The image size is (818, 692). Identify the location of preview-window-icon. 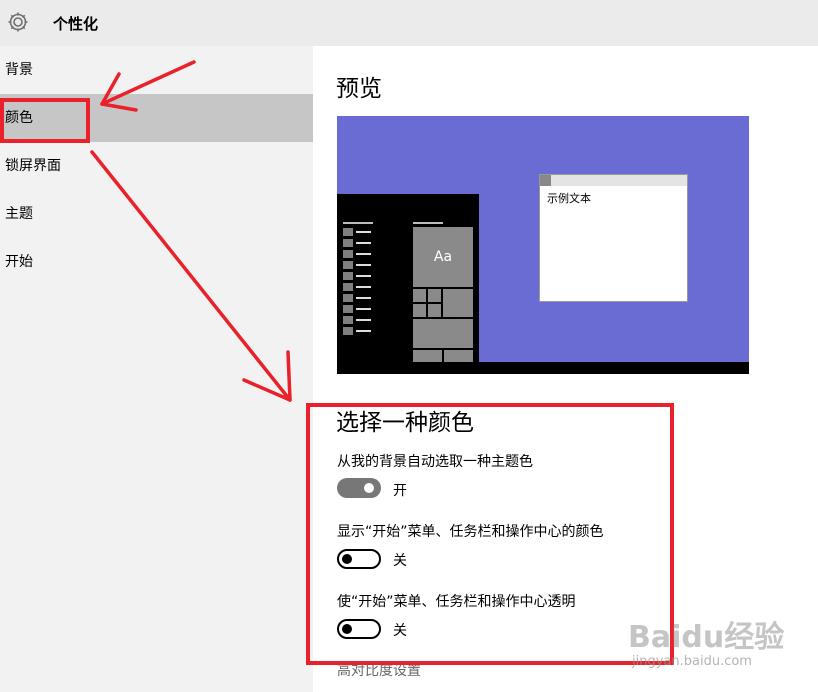
(545, 180).